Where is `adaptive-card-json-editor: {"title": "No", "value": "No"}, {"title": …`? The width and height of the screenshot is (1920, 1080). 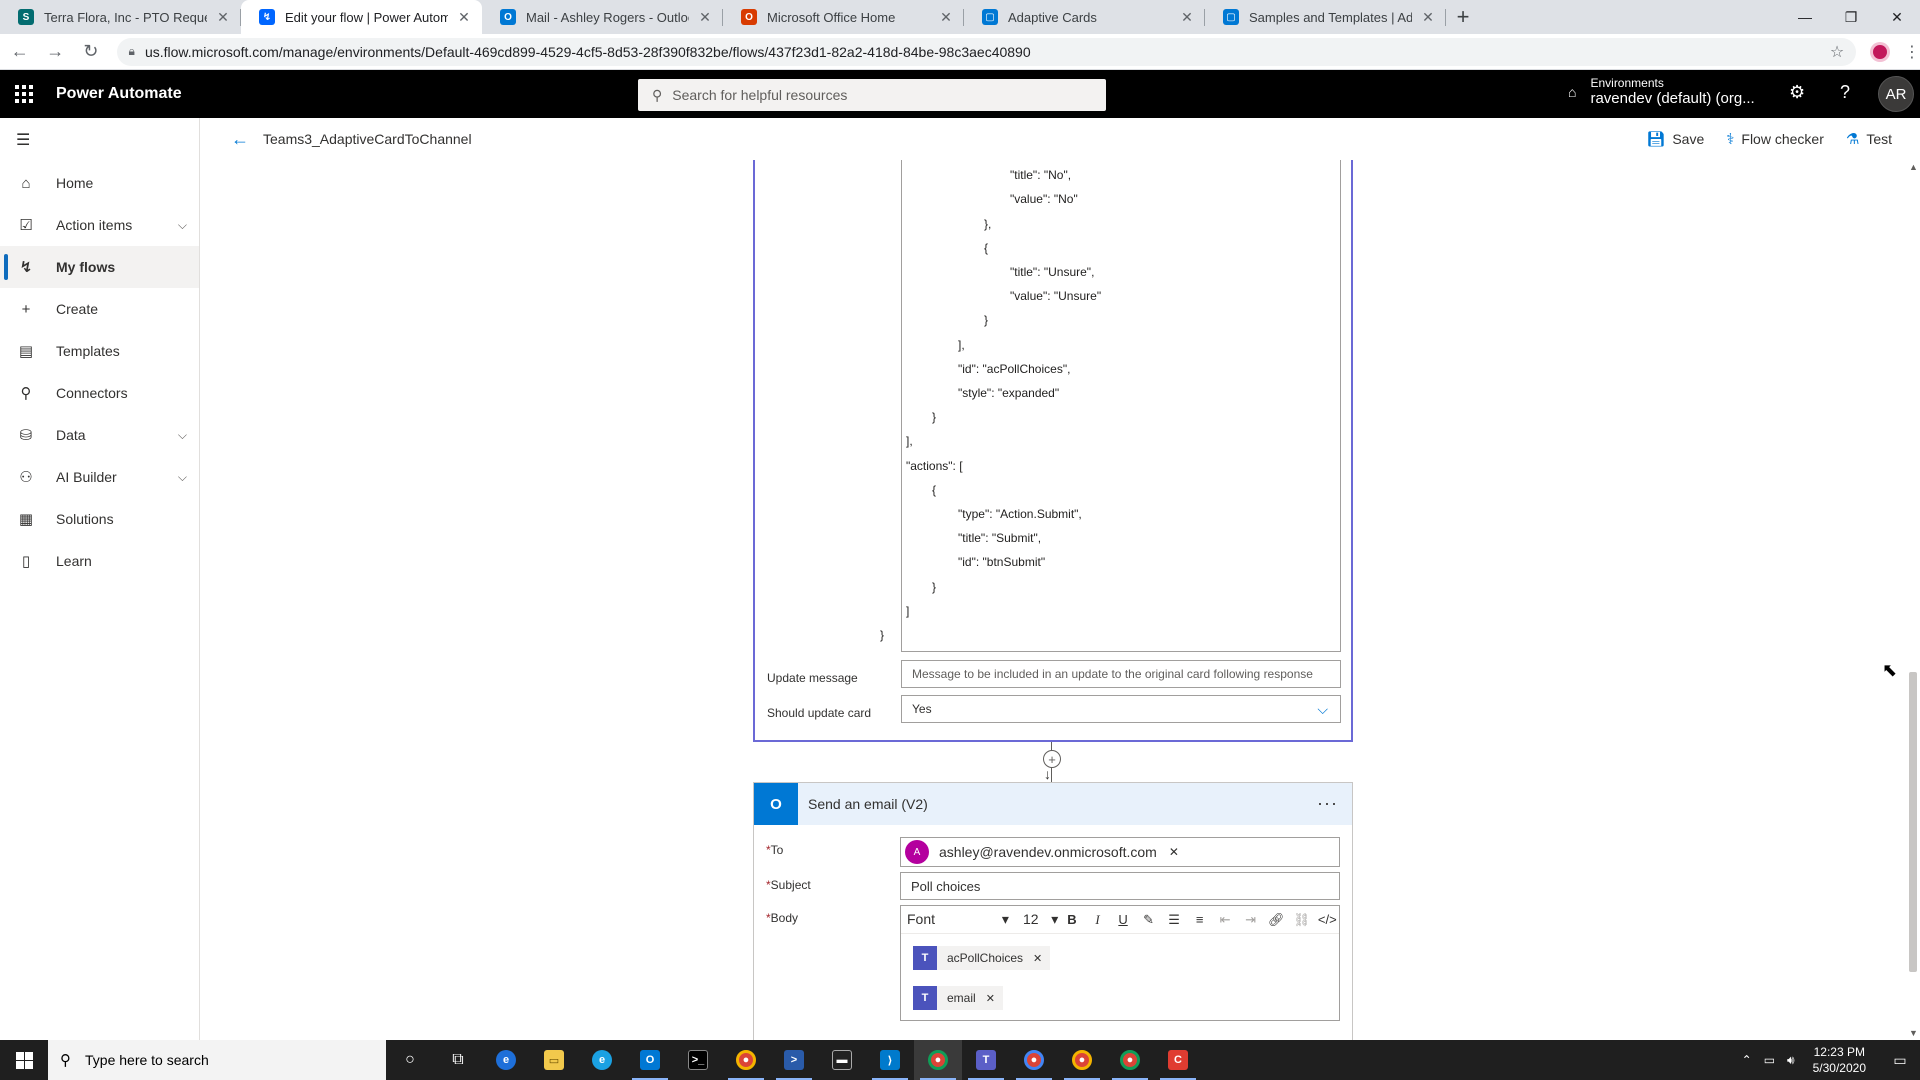 adaptive-card-json-editor: {"title": "No", "value": "No"}, {"title": … is located at coordinates (1110, 406).